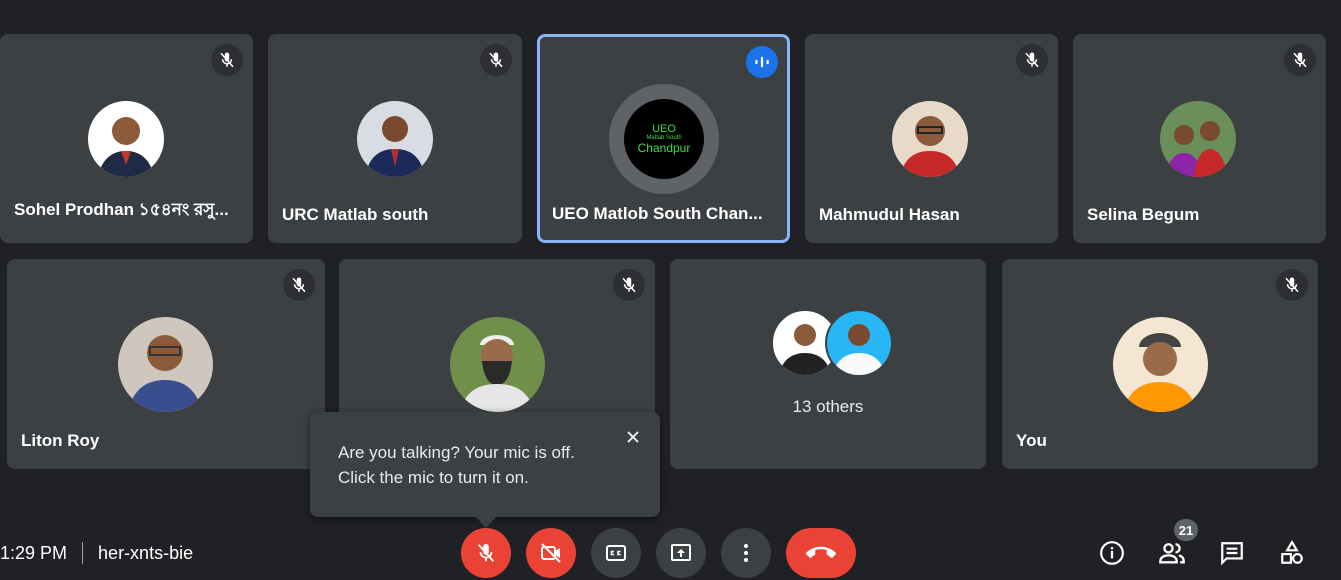 Image resolution: width=1341 pixels, height=580 pixels. Describe the element at coordinates (1186, 530) in the screenshot. I see `participant-count-badge: 21` at that location.